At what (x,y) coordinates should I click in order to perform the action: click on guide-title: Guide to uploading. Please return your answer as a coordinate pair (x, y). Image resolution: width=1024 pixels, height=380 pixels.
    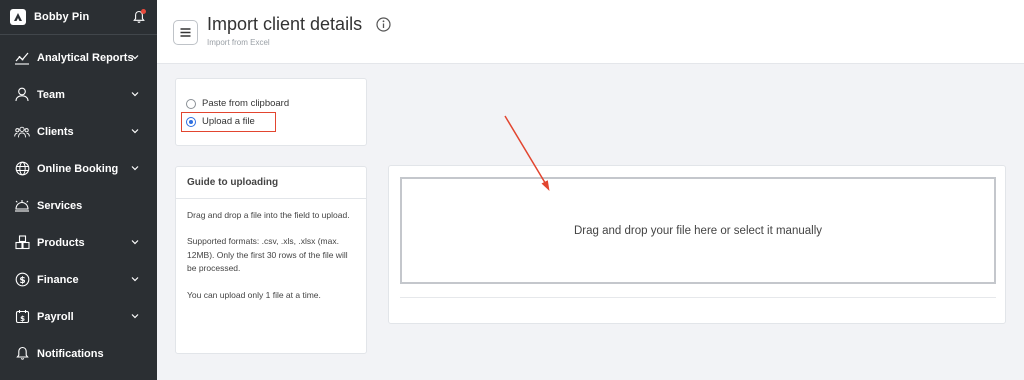
    Looking at the image, I should click on (271, 183).